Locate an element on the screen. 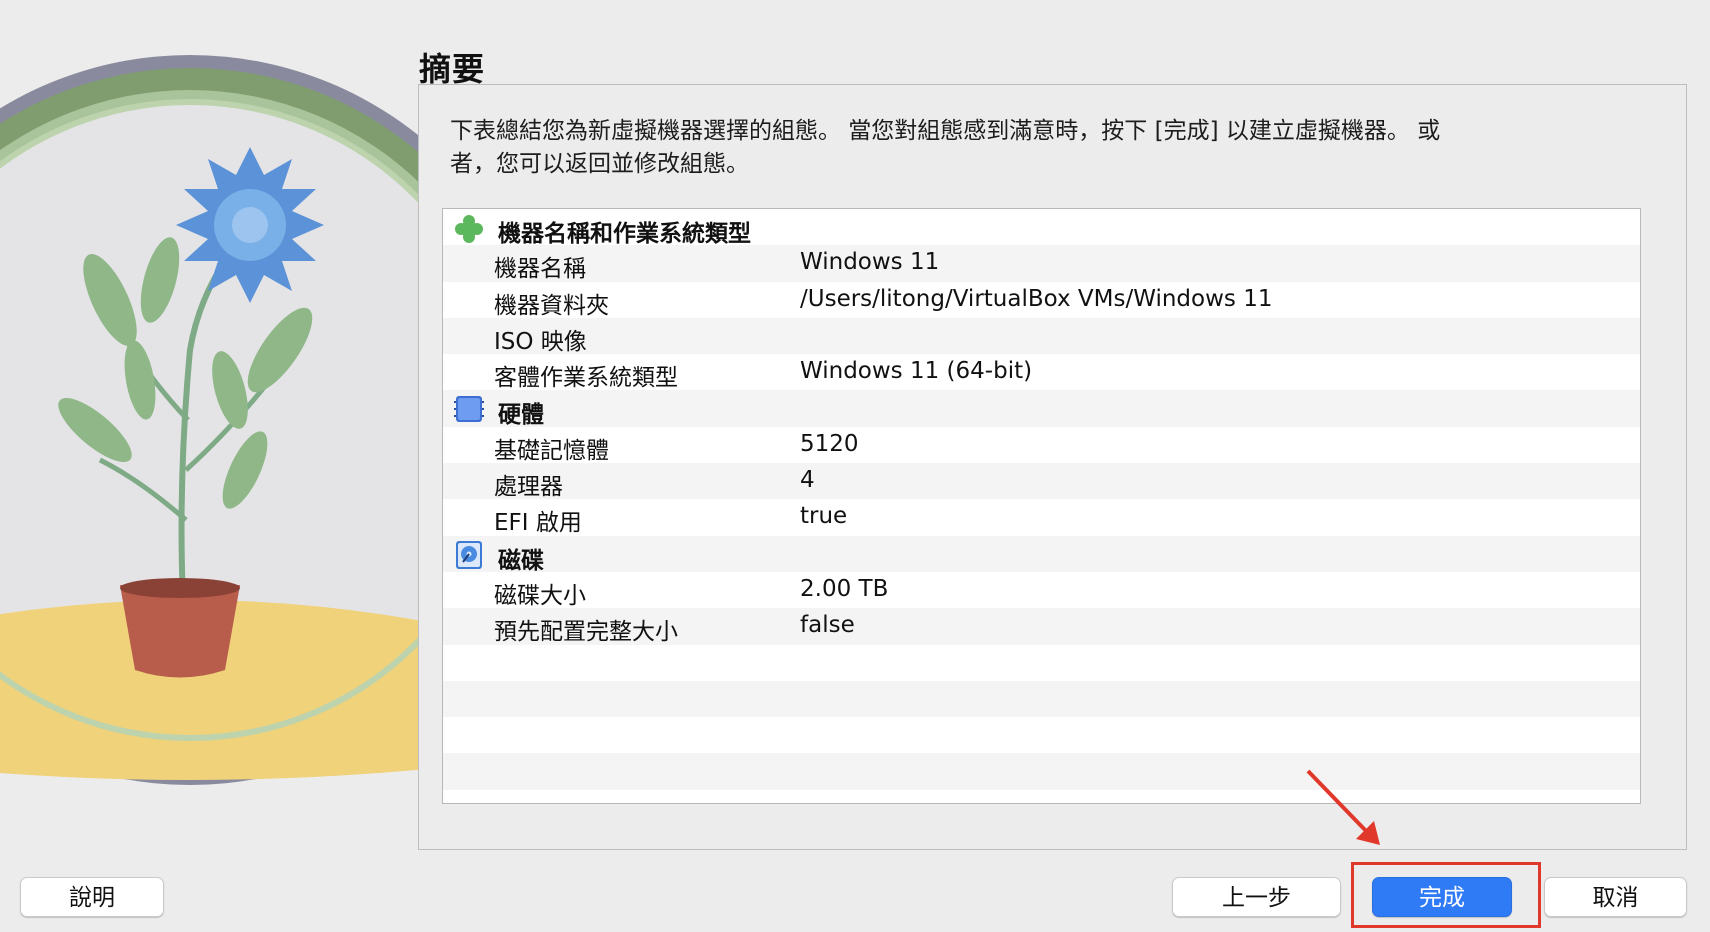 The image size is (1710, 932). annotation-highlight-box is located at coordinates (1446, 895).